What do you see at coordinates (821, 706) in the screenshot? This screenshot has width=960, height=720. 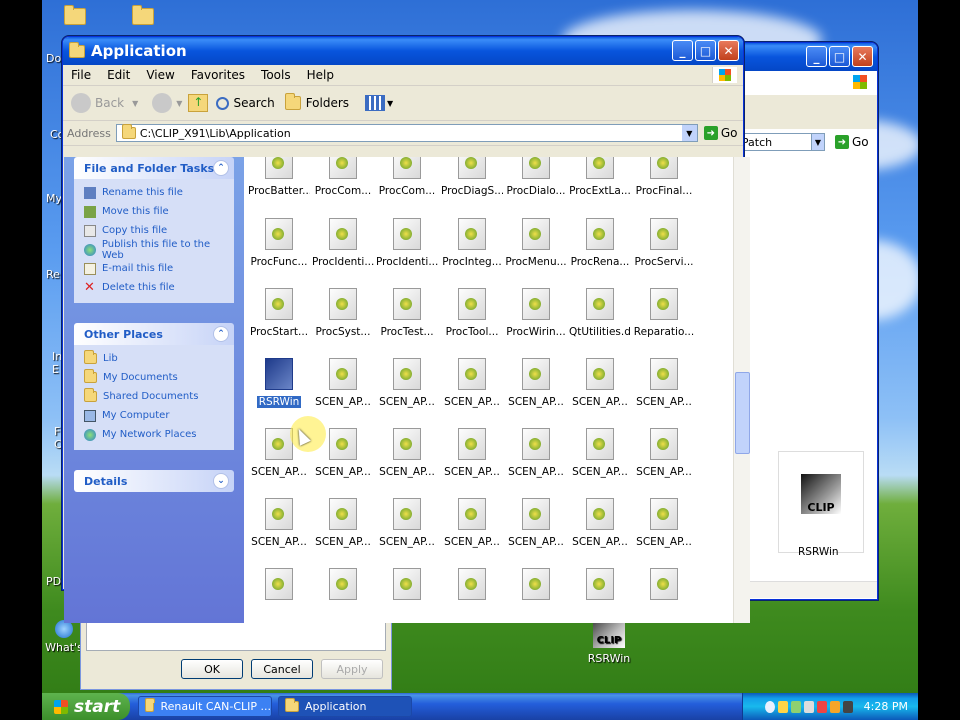 I see `tray-security-icon` at bounding box center [821, 706].